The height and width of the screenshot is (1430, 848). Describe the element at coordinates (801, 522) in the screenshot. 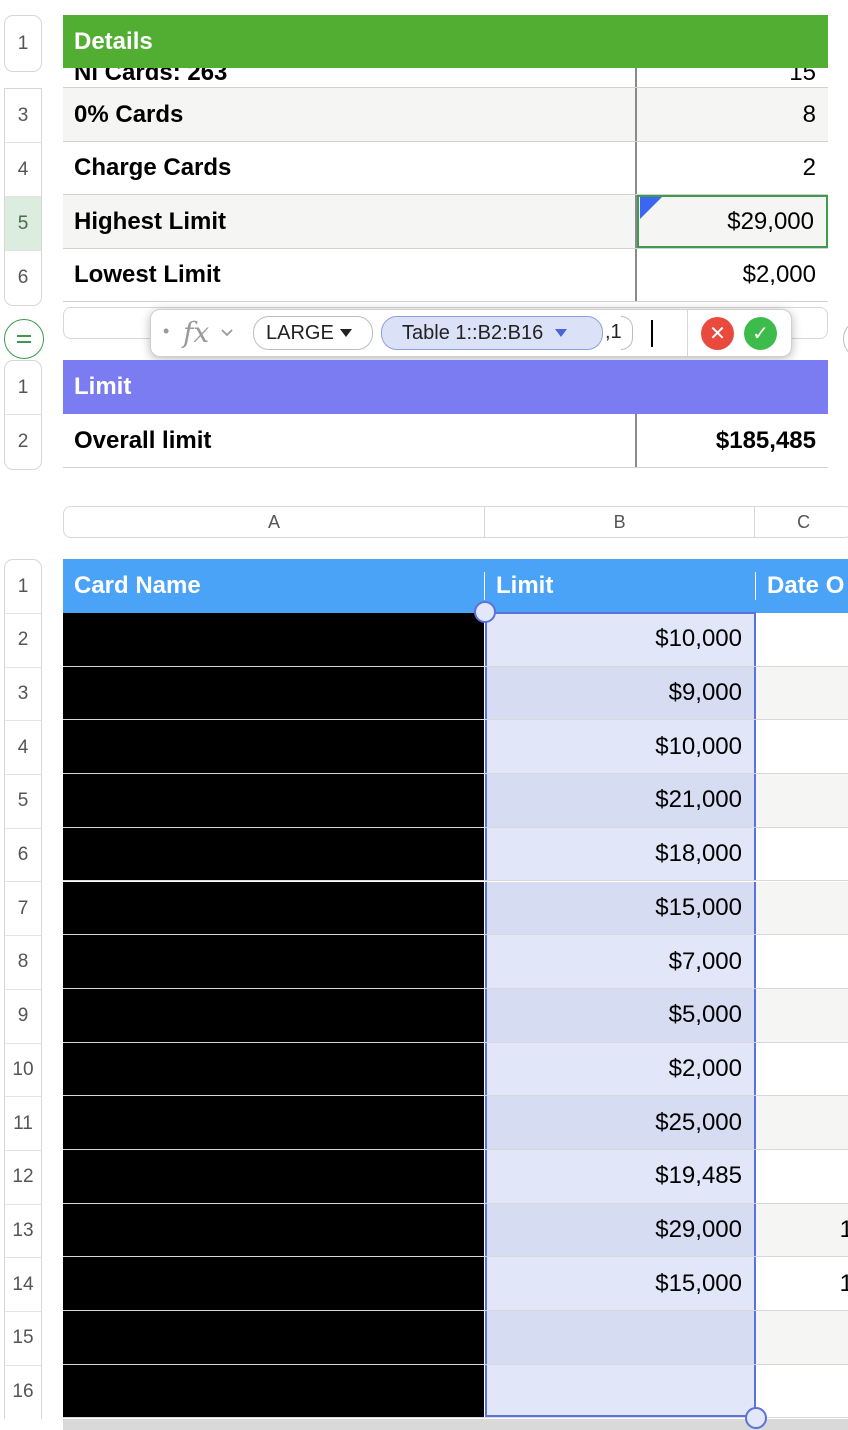

I see `column-header-c: C` at that location.